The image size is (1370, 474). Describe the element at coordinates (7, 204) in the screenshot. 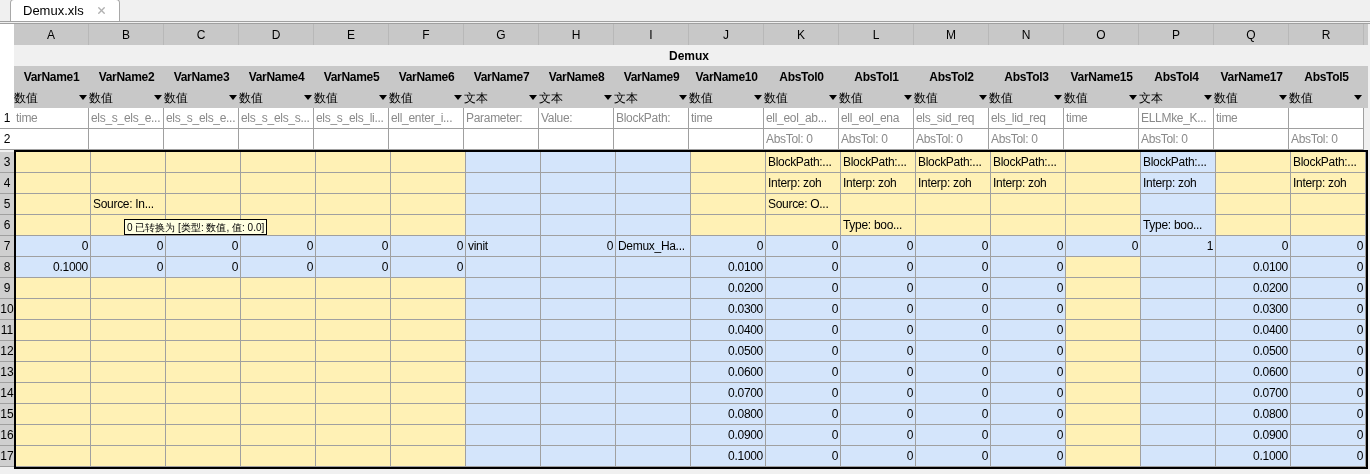

I see `row-number: 5` at that location.